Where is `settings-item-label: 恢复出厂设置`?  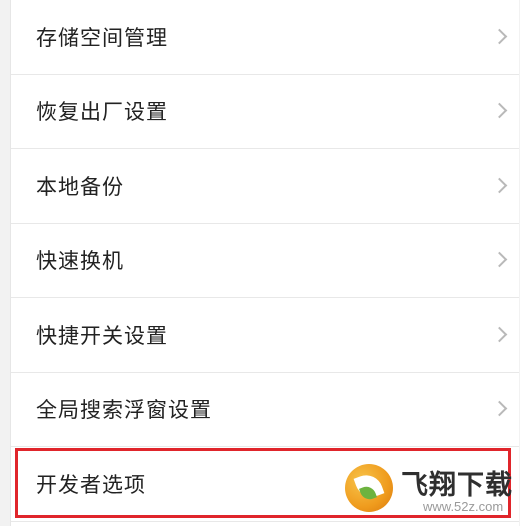
settings-item-label: 恢复出厂设置 is located at coordinates (102, 112).